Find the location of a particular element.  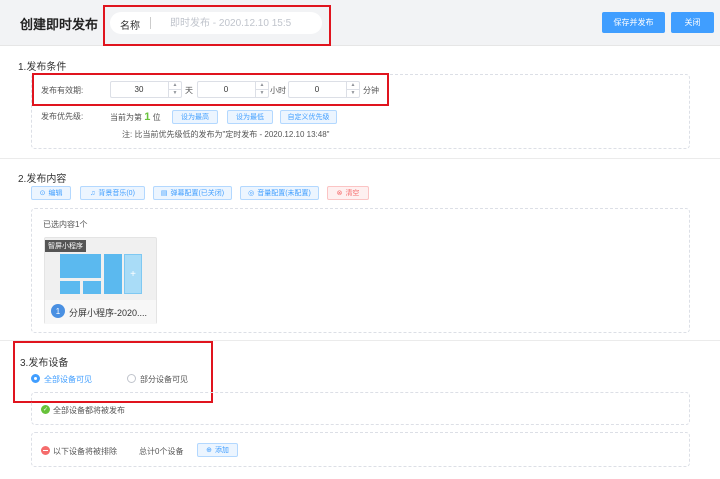

minutes-input is located at coordinates (317, 89).